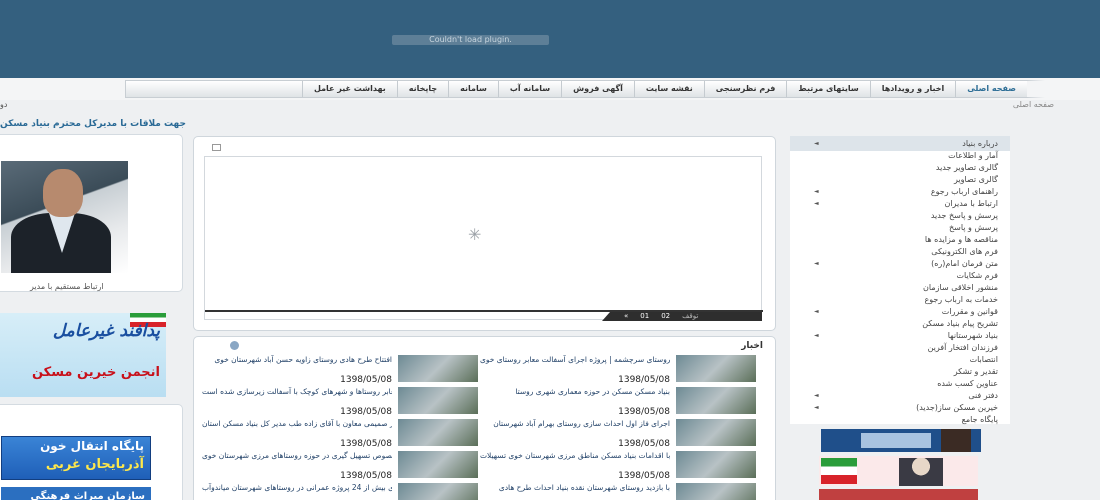  Describe the element at coordinates (839, 471) in the screenshot. I see `iran-flag-icon` at that location.